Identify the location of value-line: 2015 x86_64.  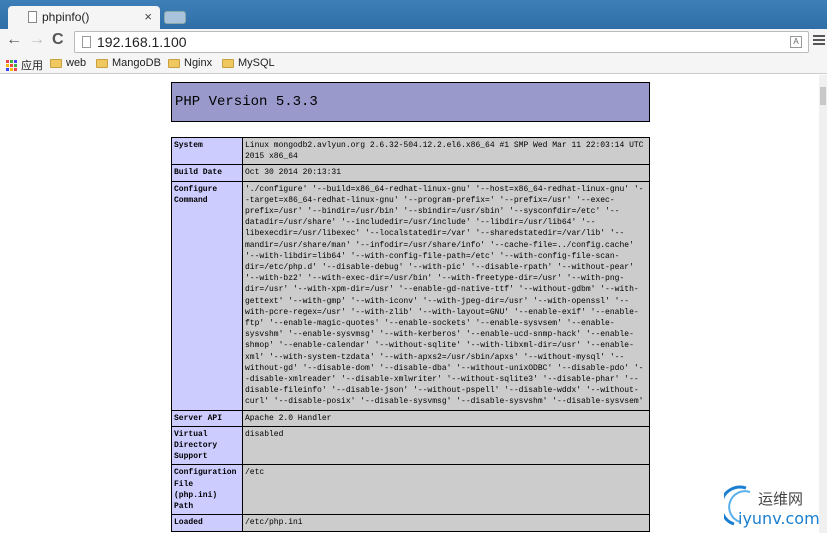
(271, 157).